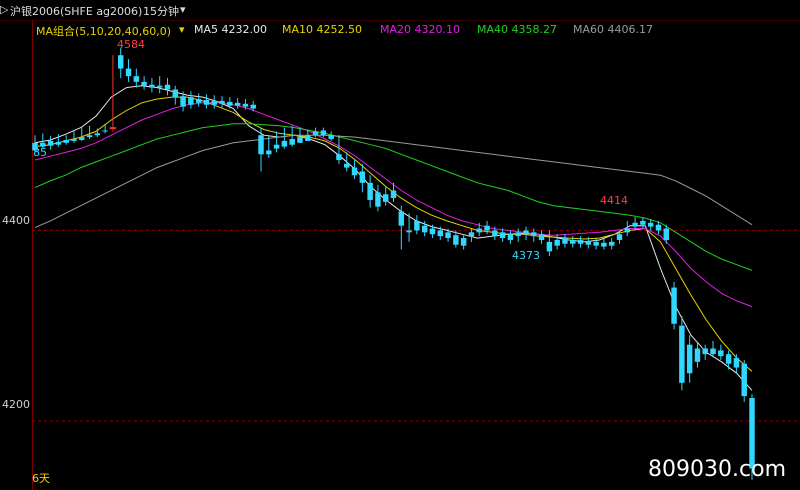 Image resolution: width=800 pixels, height=490 pixels. What do you see at coordinates (614, 200) in the screenshot?
I see `high-annotation-4414: 4414` at bounding box center [614, 200].